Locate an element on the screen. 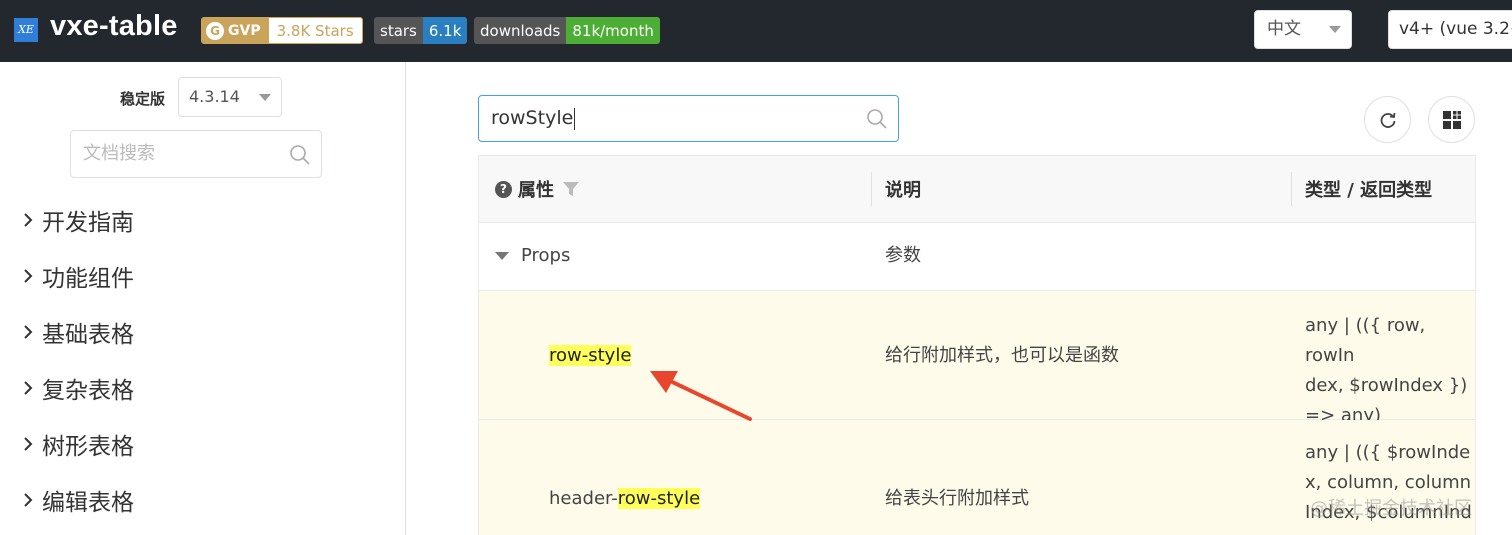  prop-name-cell: row-style is located at coordinates (590, 356).